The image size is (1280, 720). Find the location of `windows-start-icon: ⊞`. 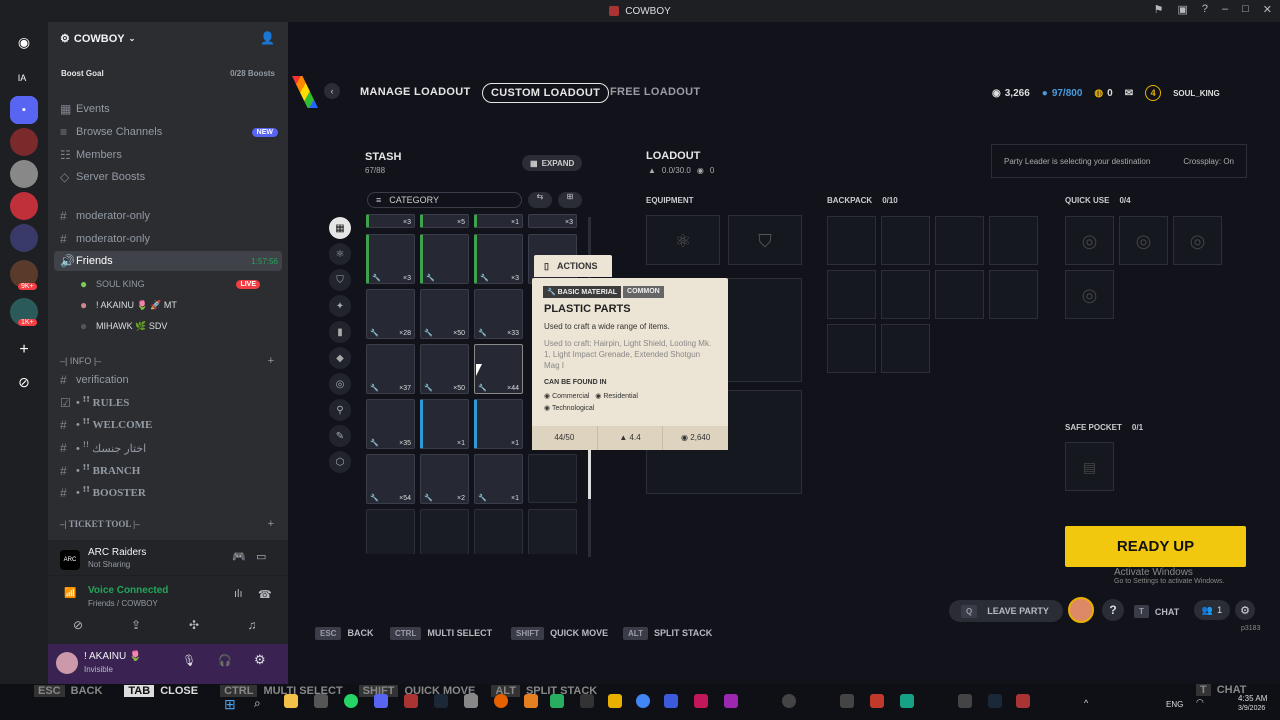

windows-start-icon: ⊞ is located at coordinates (230, 704).